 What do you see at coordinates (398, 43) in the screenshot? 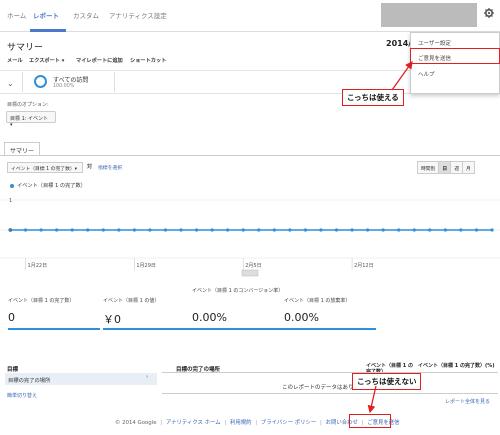
I see `date-range-label: 2014/` at bounding box center [398, 43].